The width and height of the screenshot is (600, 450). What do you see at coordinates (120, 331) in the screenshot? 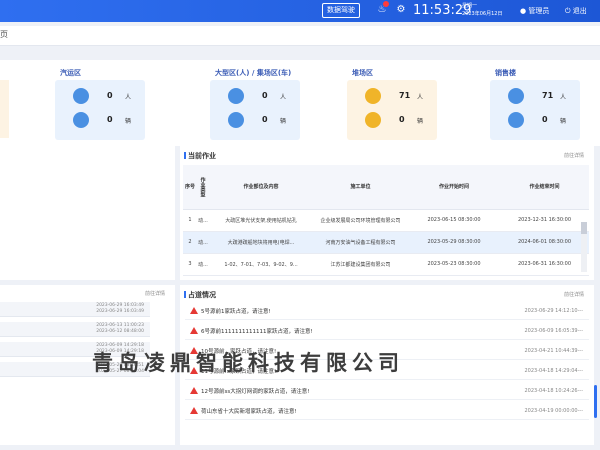
I see `list-time-2: 2023-06-12 08:48:00` at bounding box center [120, 331].